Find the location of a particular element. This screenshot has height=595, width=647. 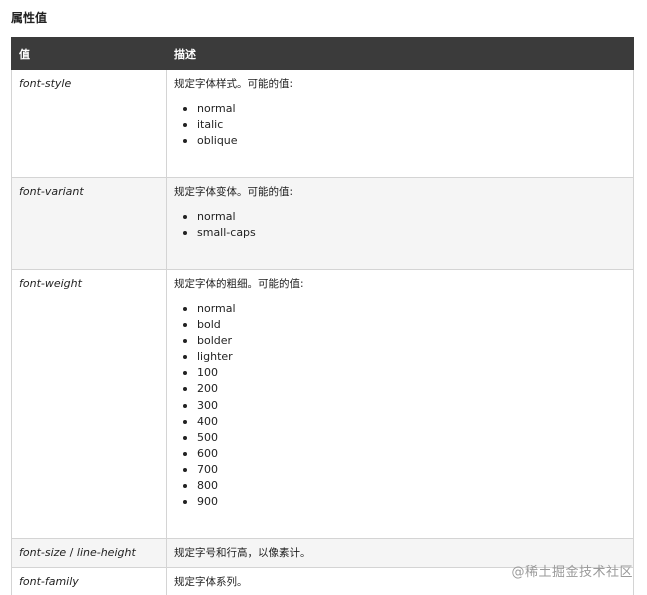

description-cell: 规定字体变体。可能的值: normal small-caps is located at coordinates (400, 223).